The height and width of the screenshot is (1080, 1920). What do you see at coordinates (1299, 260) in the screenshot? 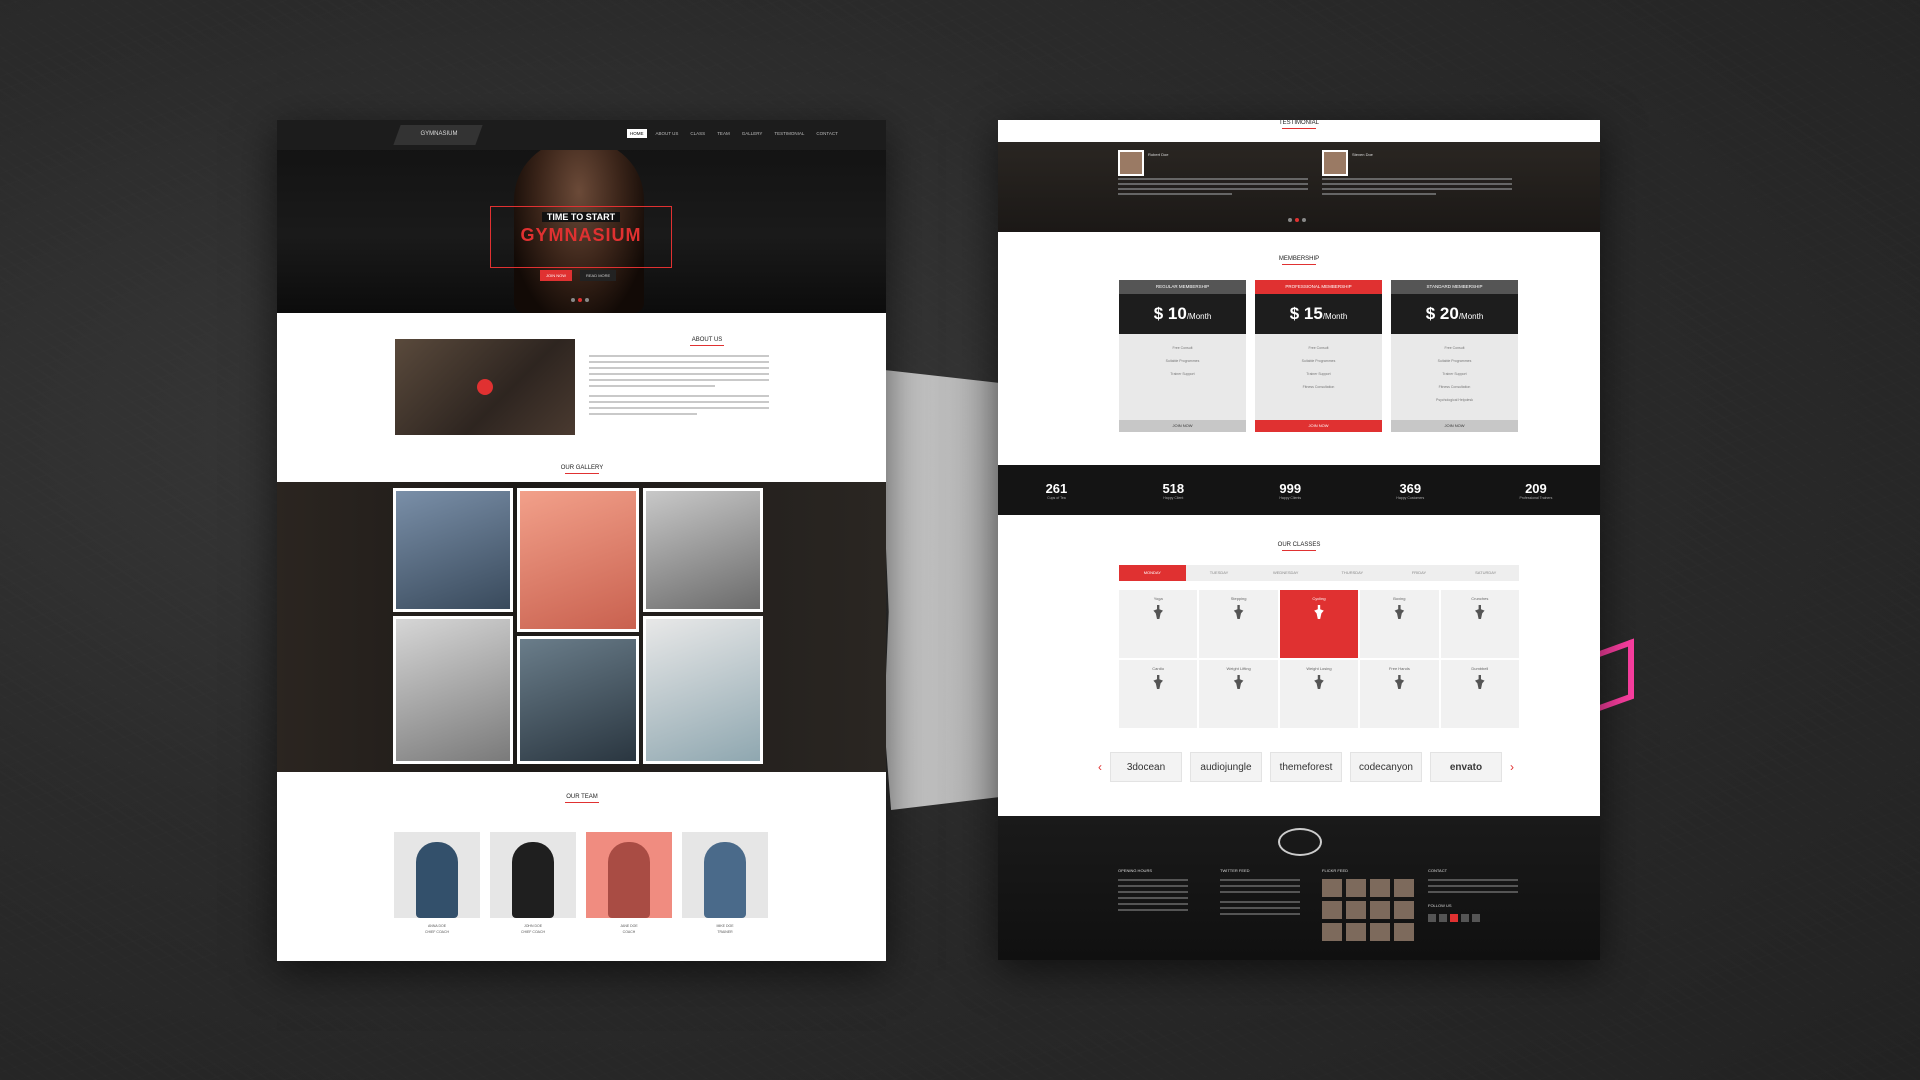
I see `membership-title: MEMBERSHIP` at bounding box center [1299, 260].